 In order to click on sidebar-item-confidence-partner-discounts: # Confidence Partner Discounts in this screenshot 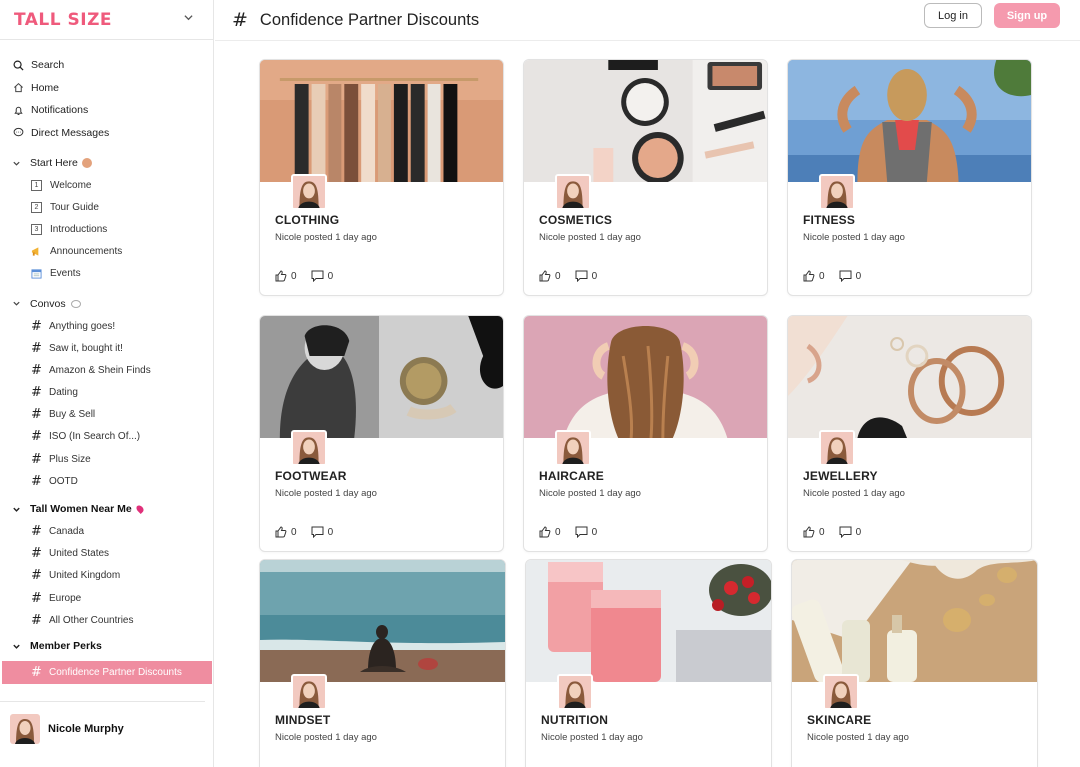, I will do `click(107, 672)`.